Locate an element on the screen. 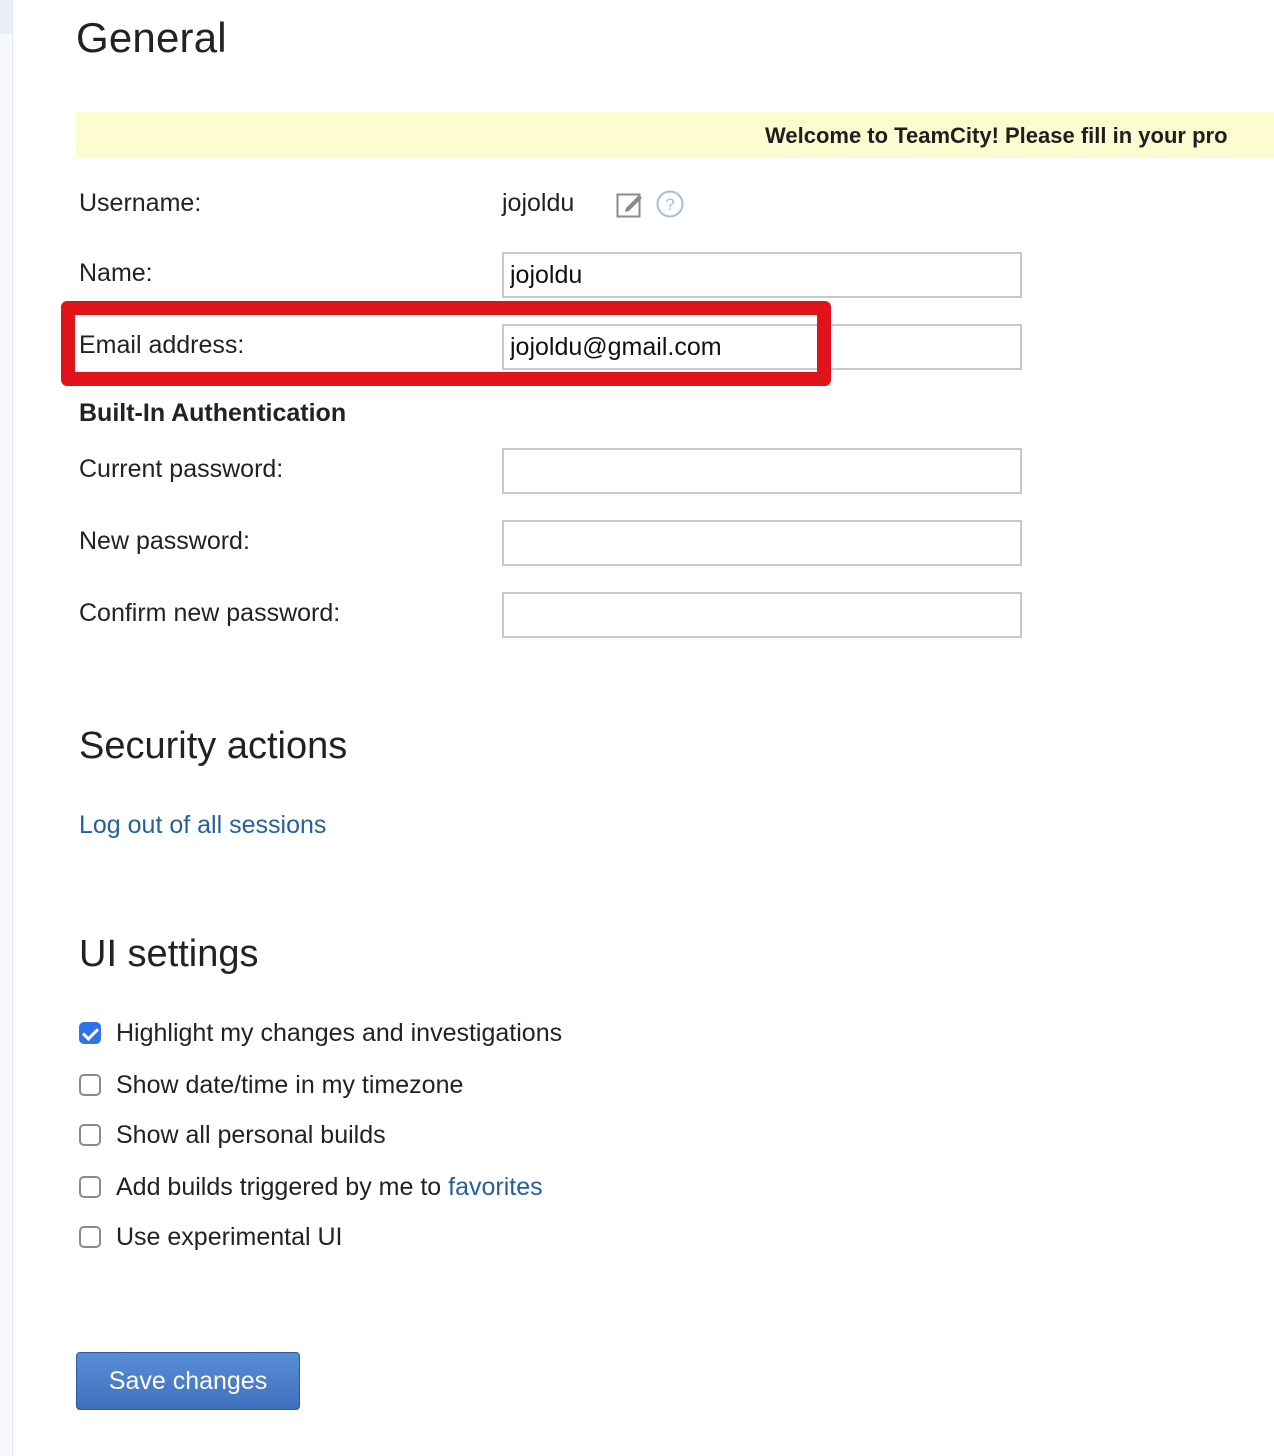  confirm-password-field is located at coordinates (762, 615).